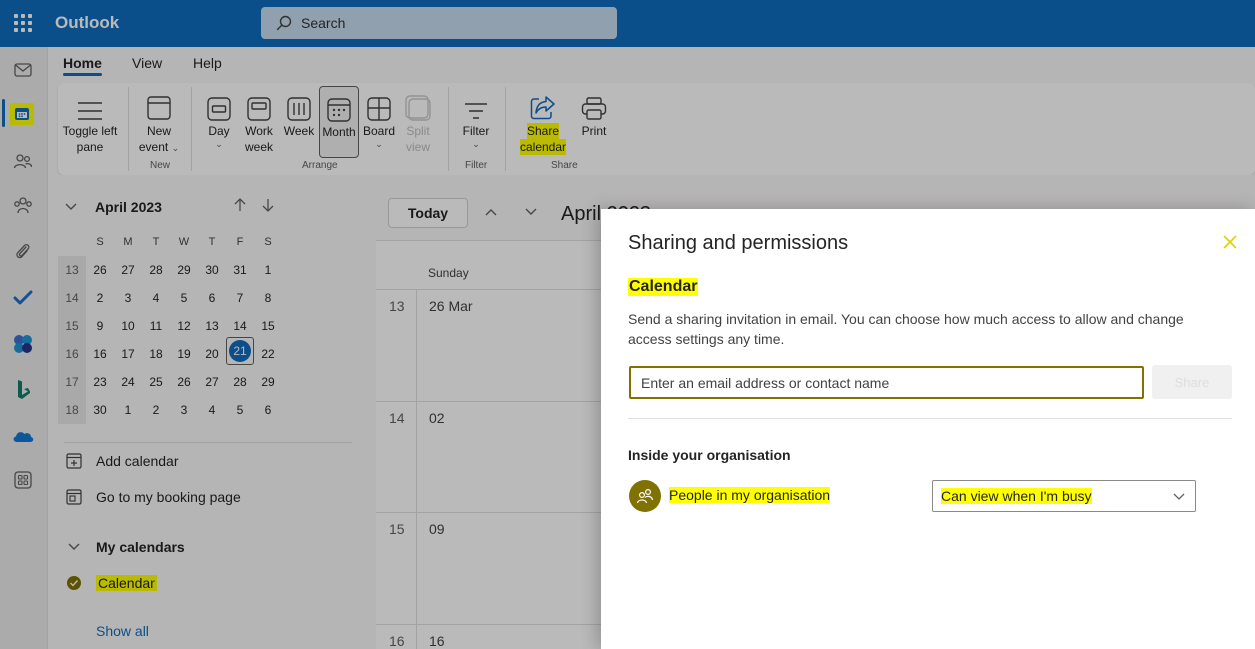 This screenshot has height=649, width=1255. What do you see at coordinates (663, 287) in the screenshot?
I see `dialog-calendar-name: Calendar` at bounding box center [663, 287].